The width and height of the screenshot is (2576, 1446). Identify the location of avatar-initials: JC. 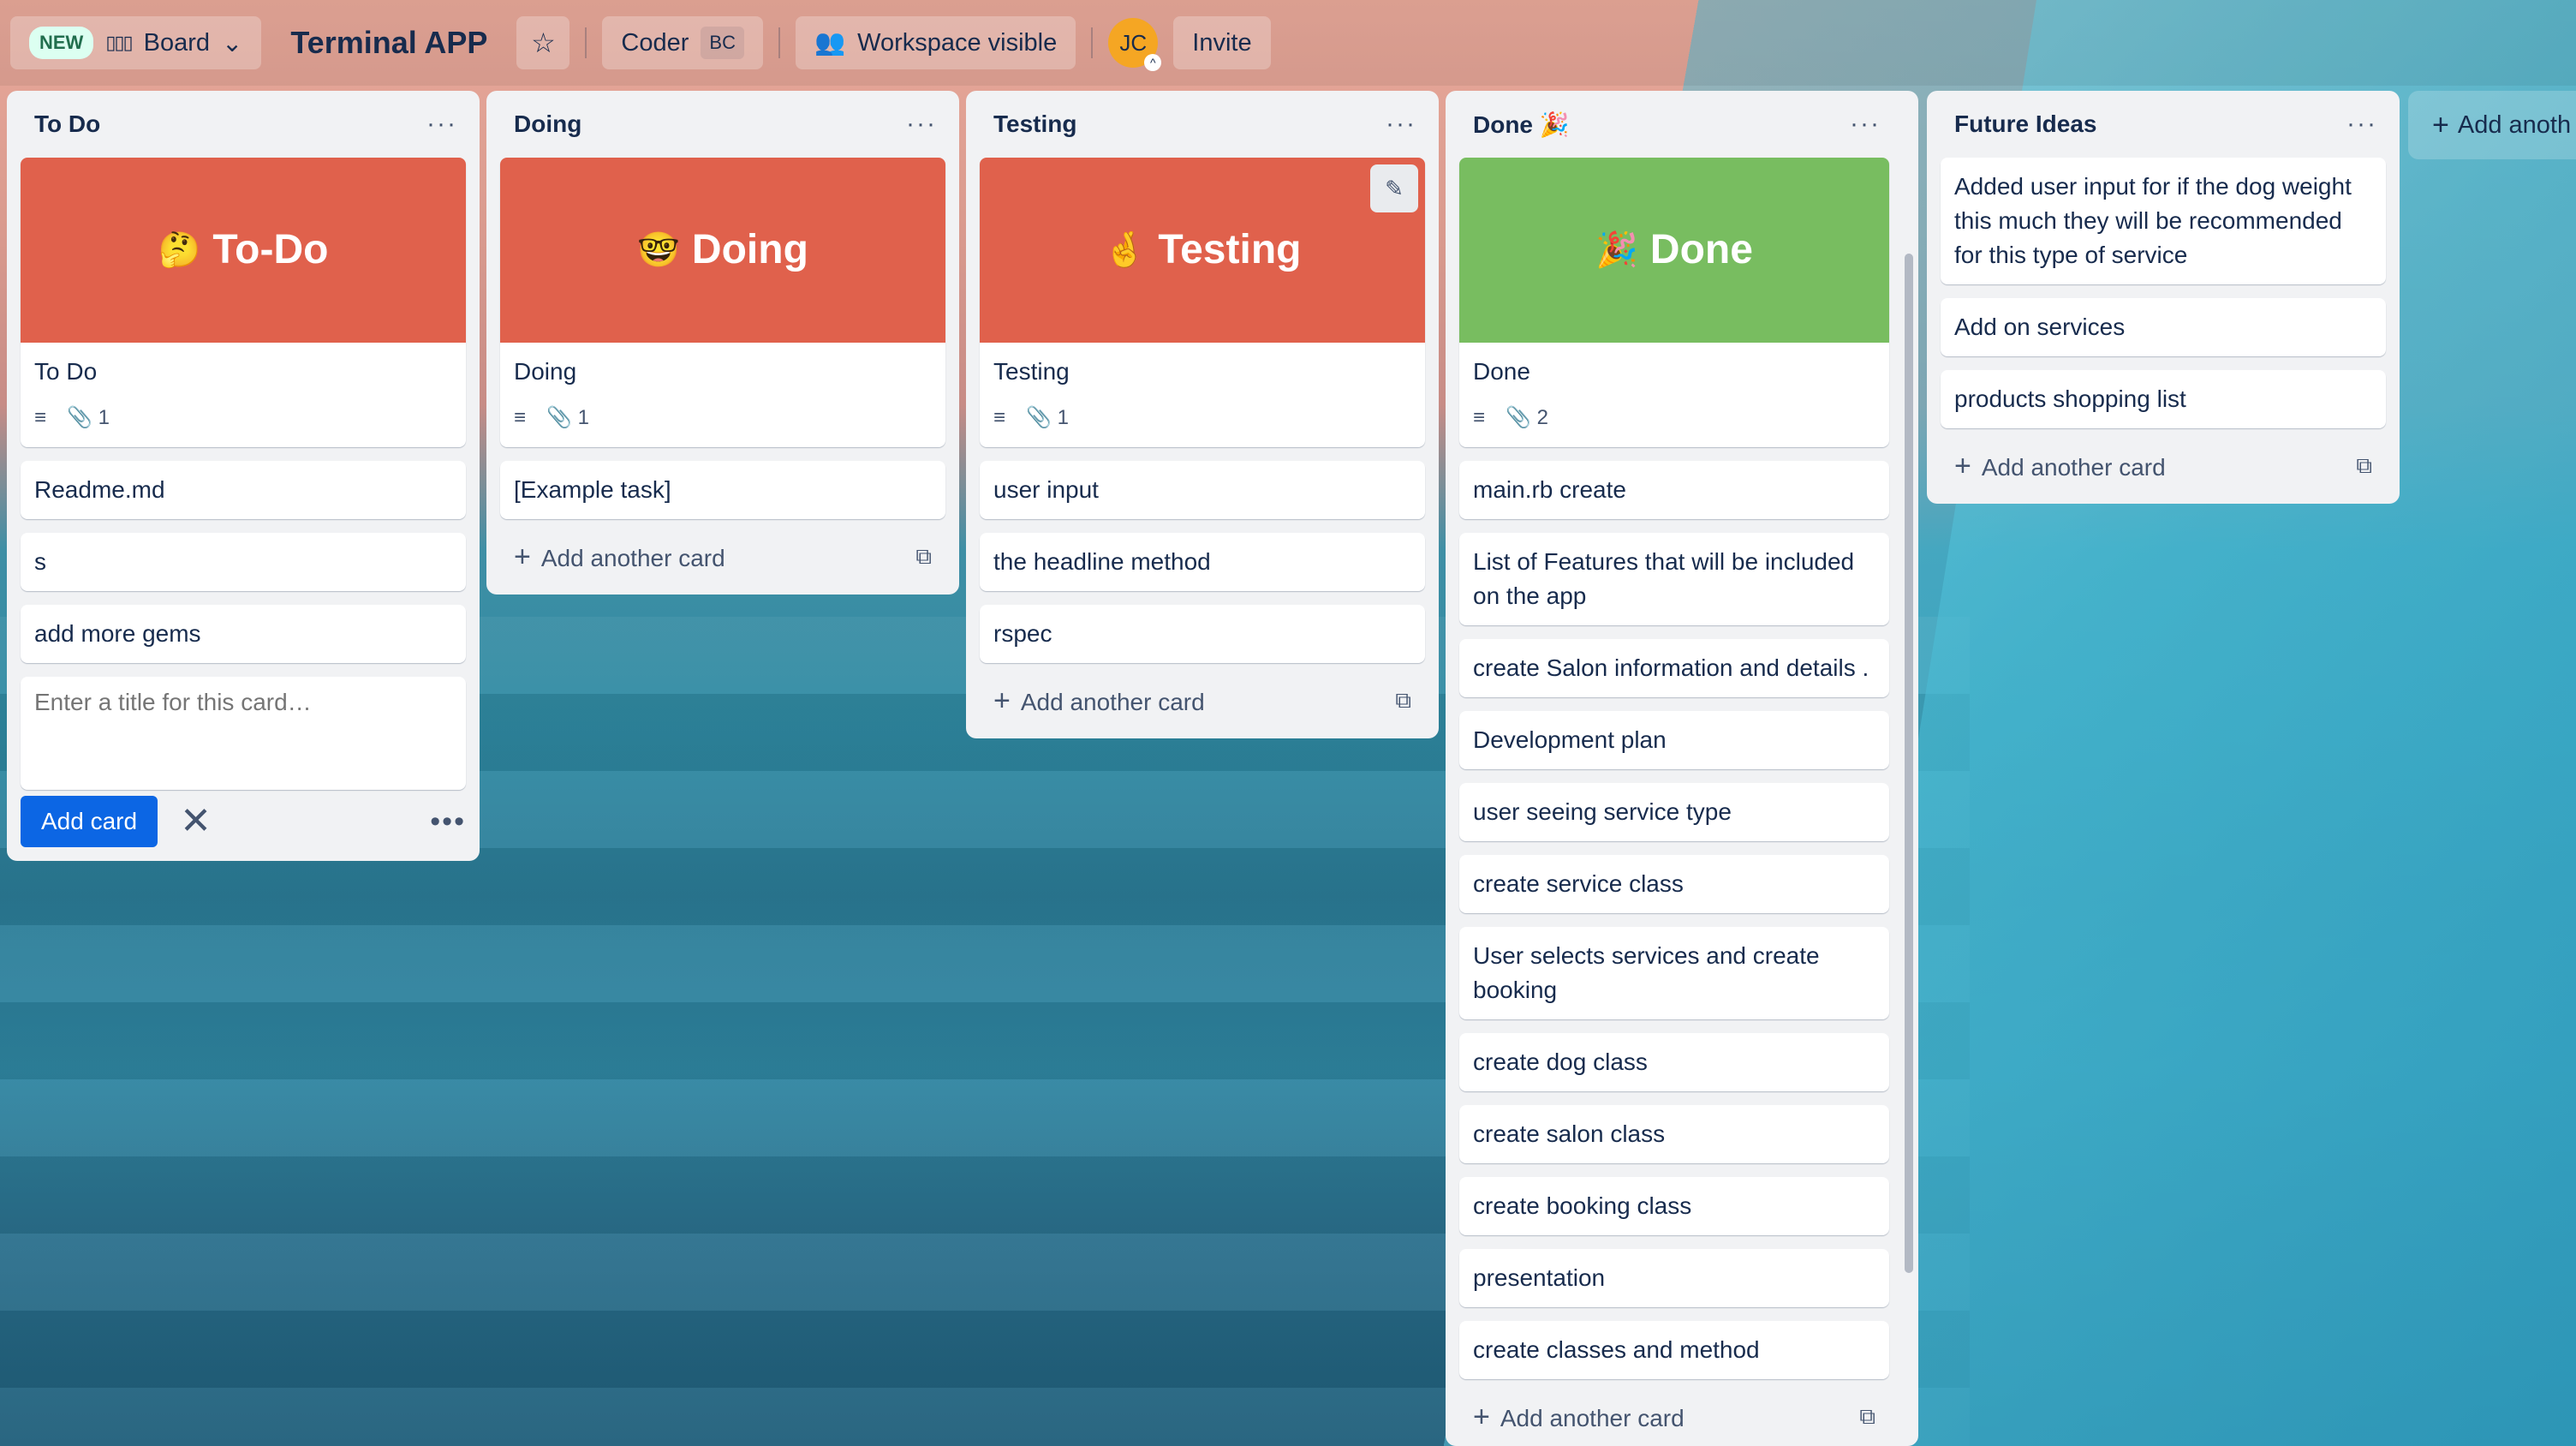
(1133, 42).